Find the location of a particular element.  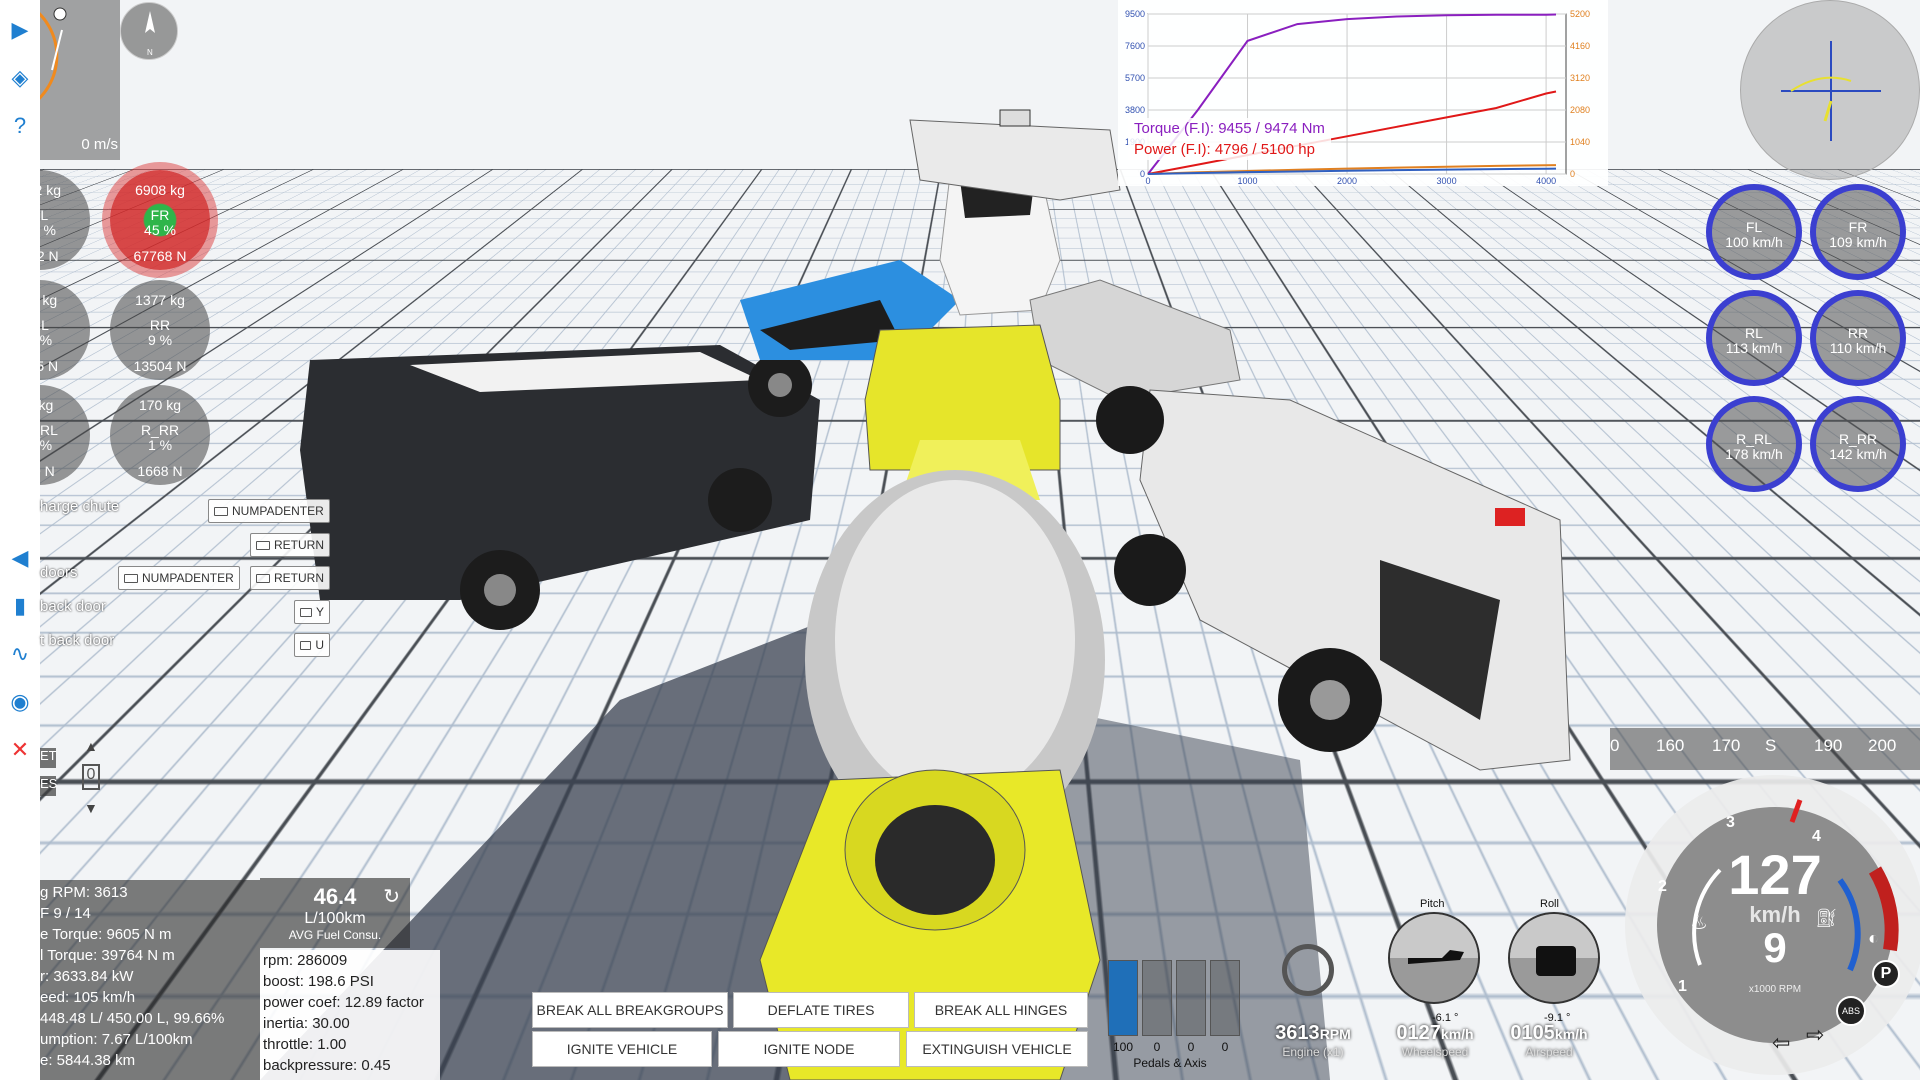

stat-line: l Torque: 39764 N m is located at coordinates (150, 955).